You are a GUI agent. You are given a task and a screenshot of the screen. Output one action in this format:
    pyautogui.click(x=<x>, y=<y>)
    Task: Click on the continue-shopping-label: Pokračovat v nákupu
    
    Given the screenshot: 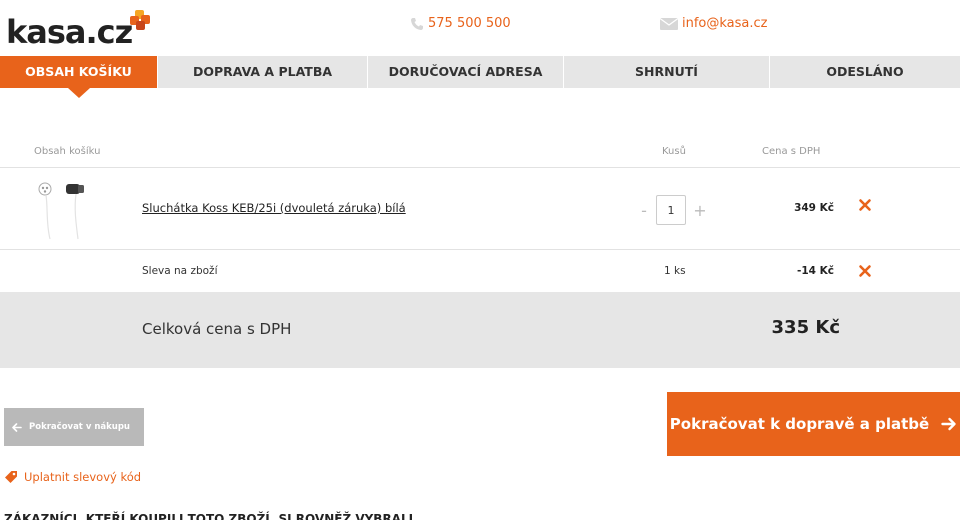 What is the action you would take?
    pyautogui.click(x=79, y=427)
    